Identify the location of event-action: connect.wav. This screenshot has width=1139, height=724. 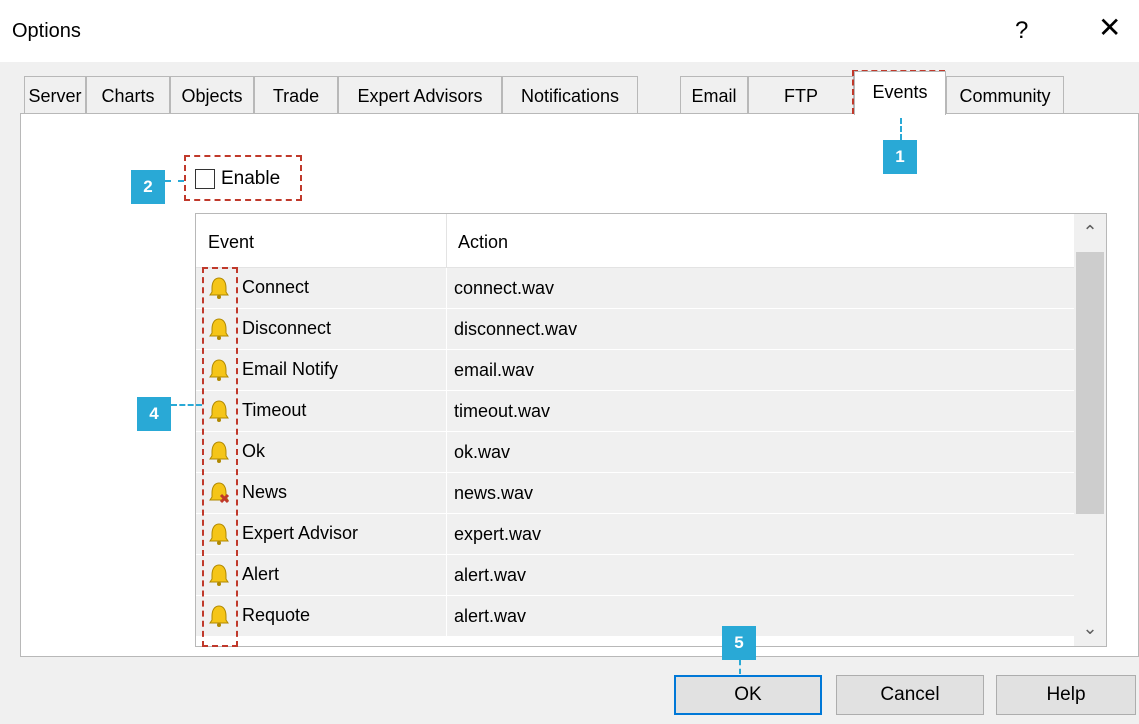
(504, 288).